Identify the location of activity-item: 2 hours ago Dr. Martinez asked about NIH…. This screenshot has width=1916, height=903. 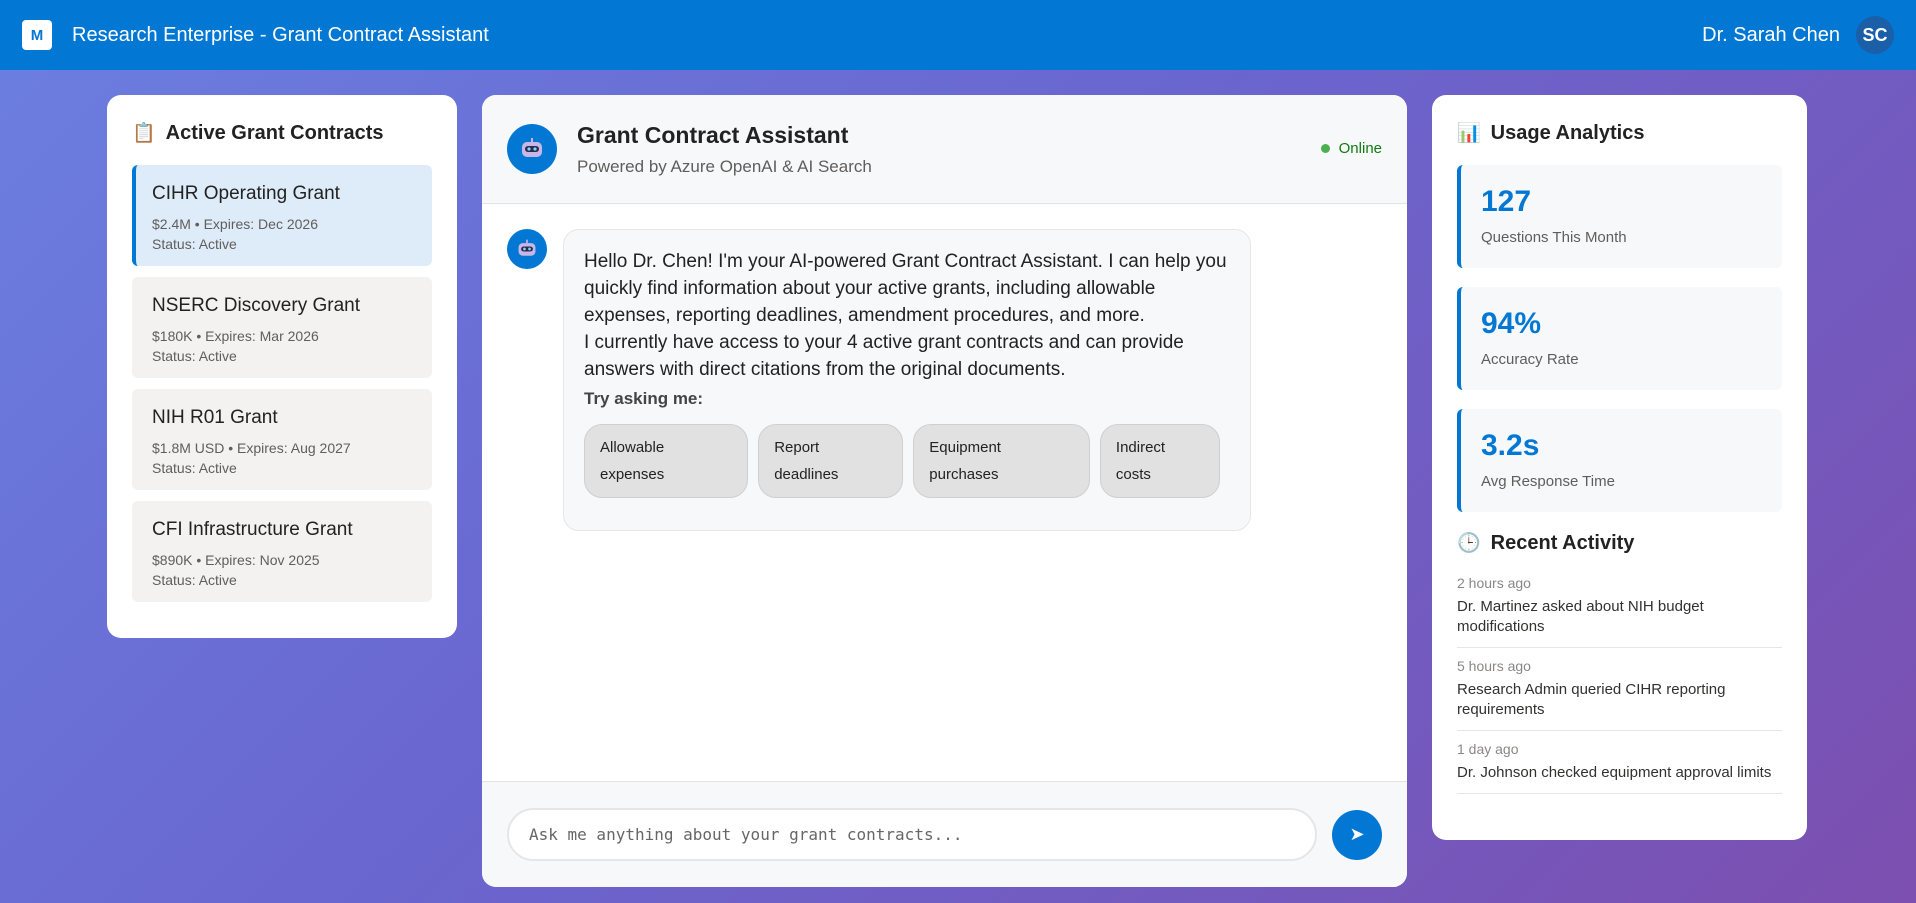
(1619, 606).